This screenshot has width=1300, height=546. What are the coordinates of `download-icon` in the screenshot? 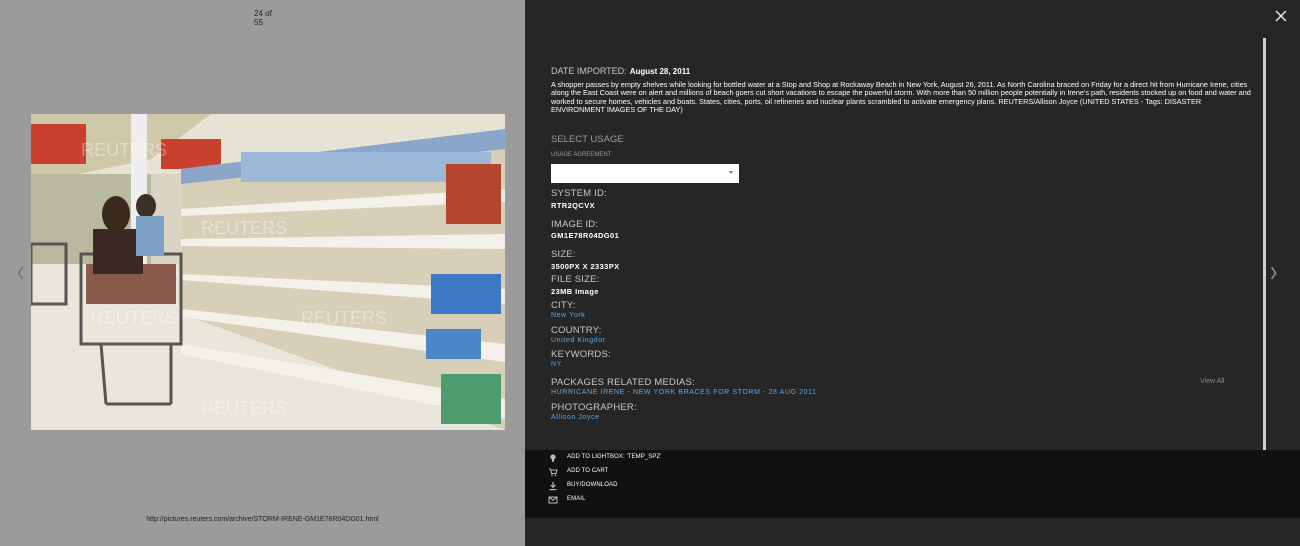 It's located at (553, 486).